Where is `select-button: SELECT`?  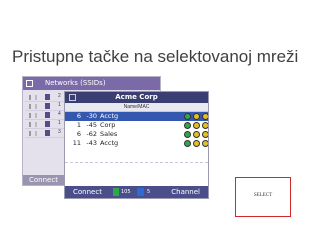
select-button: SELECT is located at coordinates (263, 197).